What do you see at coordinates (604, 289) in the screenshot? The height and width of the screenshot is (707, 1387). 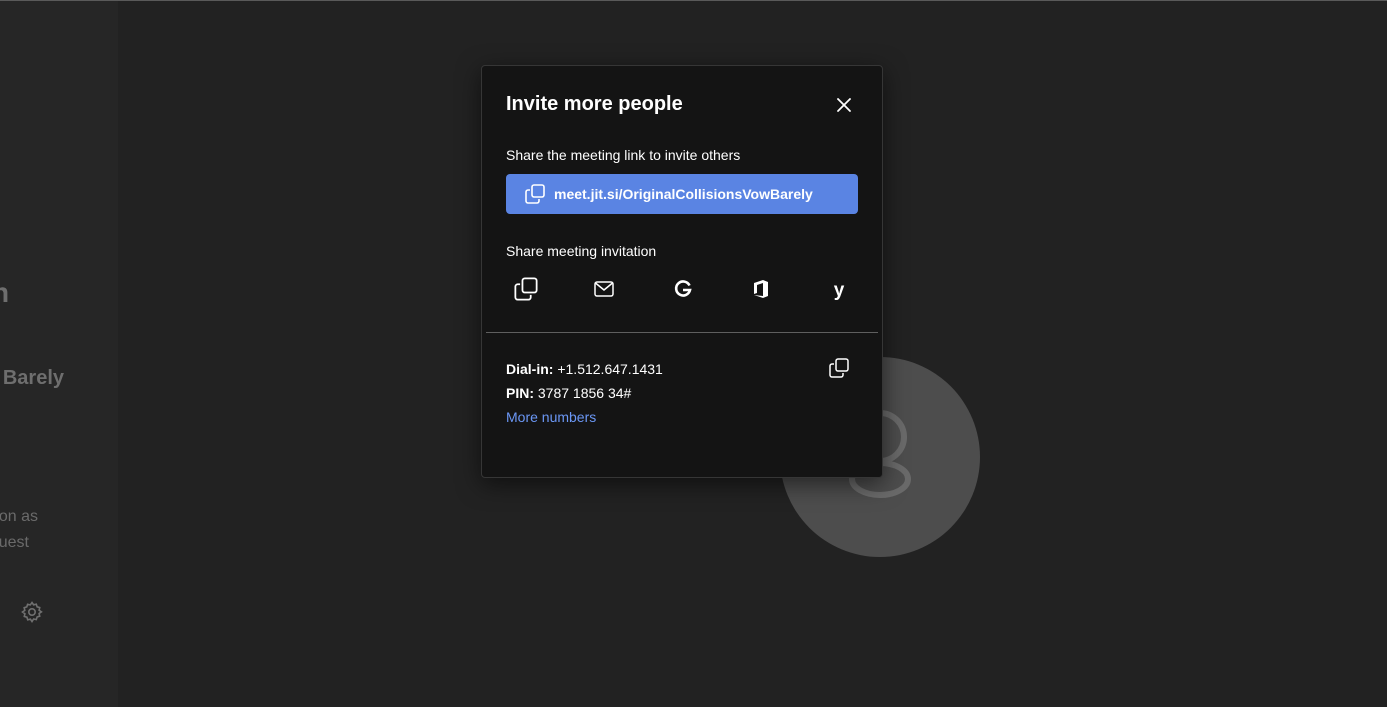 I see `email-icon` at bounding box center [604, 289].